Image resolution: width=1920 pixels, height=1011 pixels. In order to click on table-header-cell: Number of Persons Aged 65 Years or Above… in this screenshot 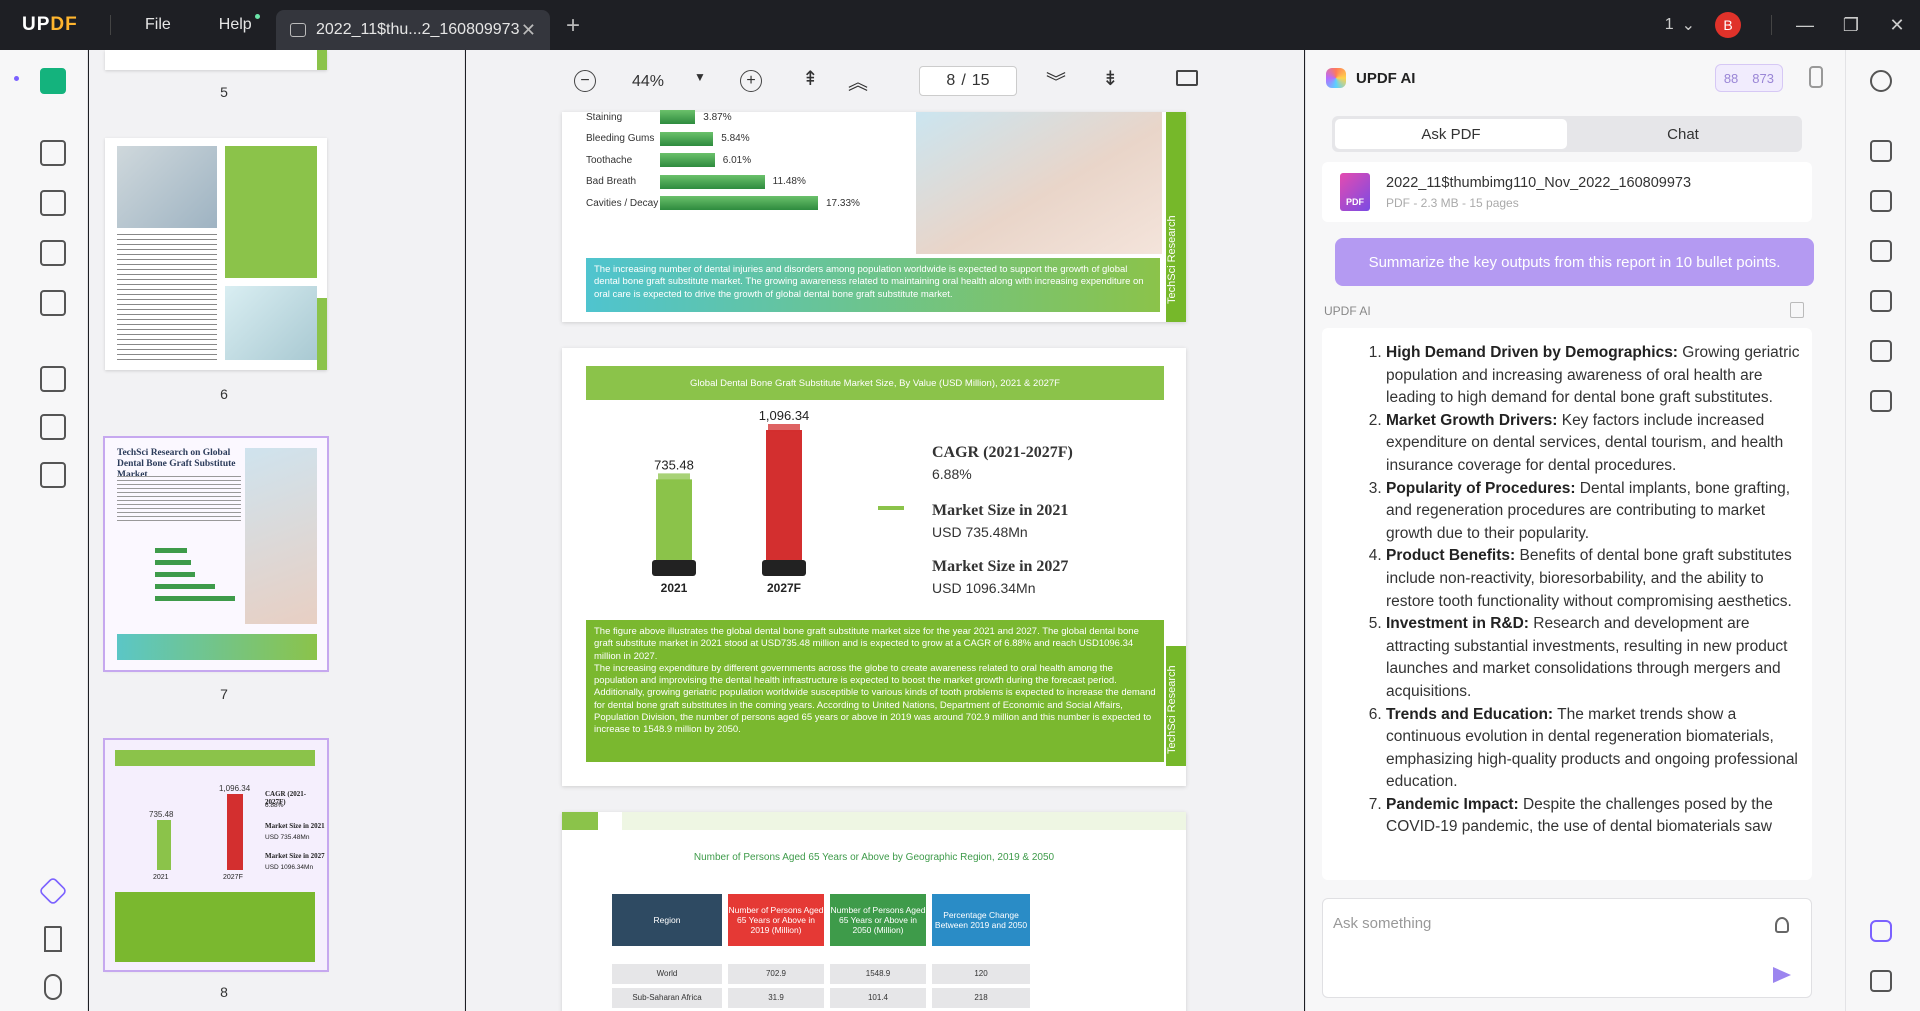, I will do `click(878, 920)`.